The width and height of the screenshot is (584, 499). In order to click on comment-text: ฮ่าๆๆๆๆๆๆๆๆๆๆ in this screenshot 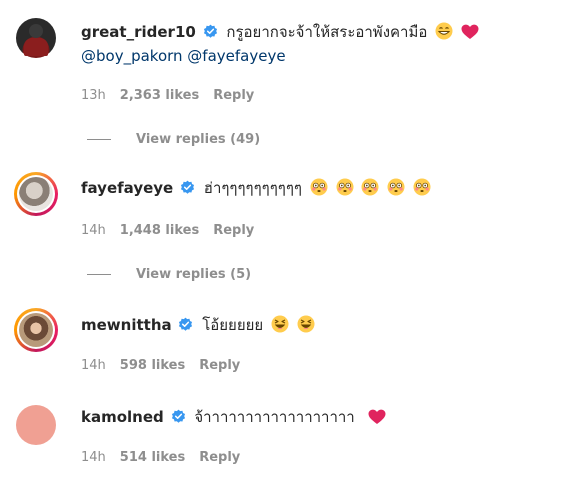, I will do `click(252, 188)`.